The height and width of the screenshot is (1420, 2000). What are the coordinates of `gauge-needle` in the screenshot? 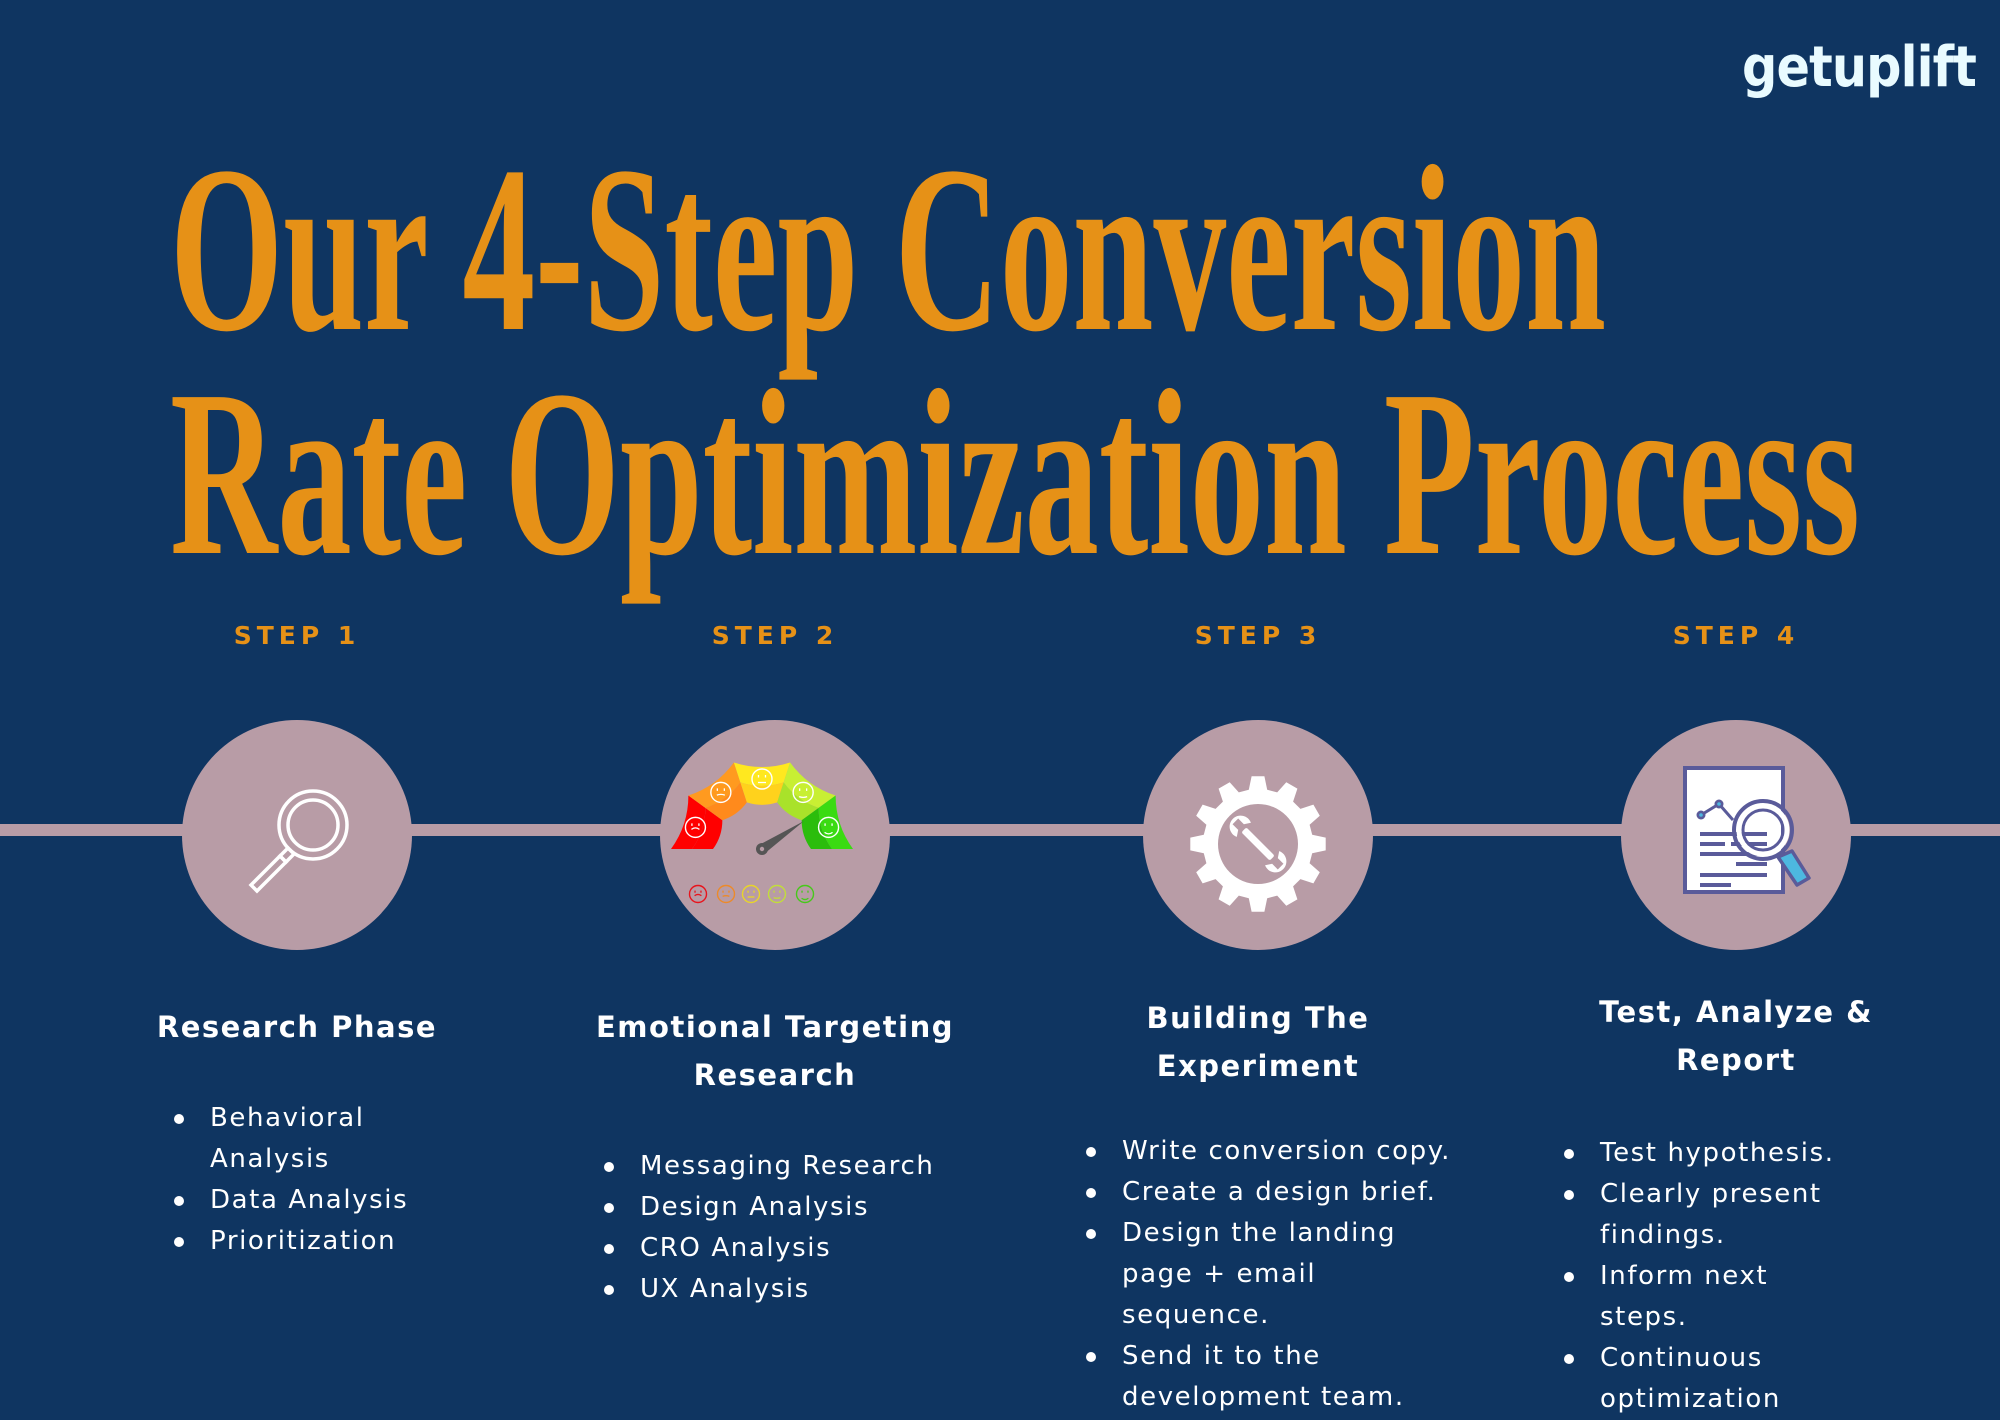 It's located at (780, 838).